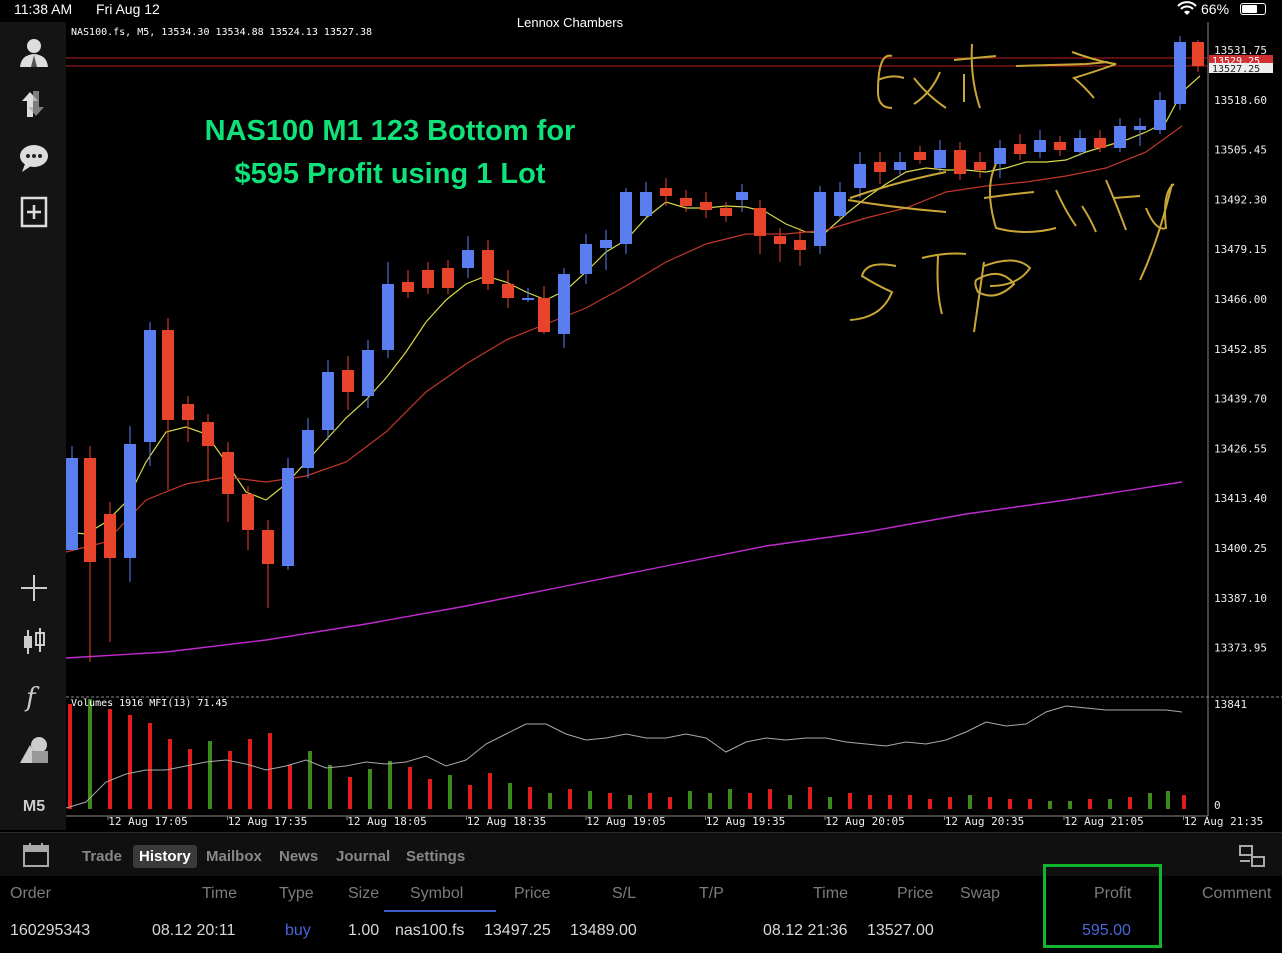 This screenshot has width=1282, height=953. What do you see at coordinates (36, 855) in the screenshot?
I see `calendar-icon` at bounding box center [36, 855].